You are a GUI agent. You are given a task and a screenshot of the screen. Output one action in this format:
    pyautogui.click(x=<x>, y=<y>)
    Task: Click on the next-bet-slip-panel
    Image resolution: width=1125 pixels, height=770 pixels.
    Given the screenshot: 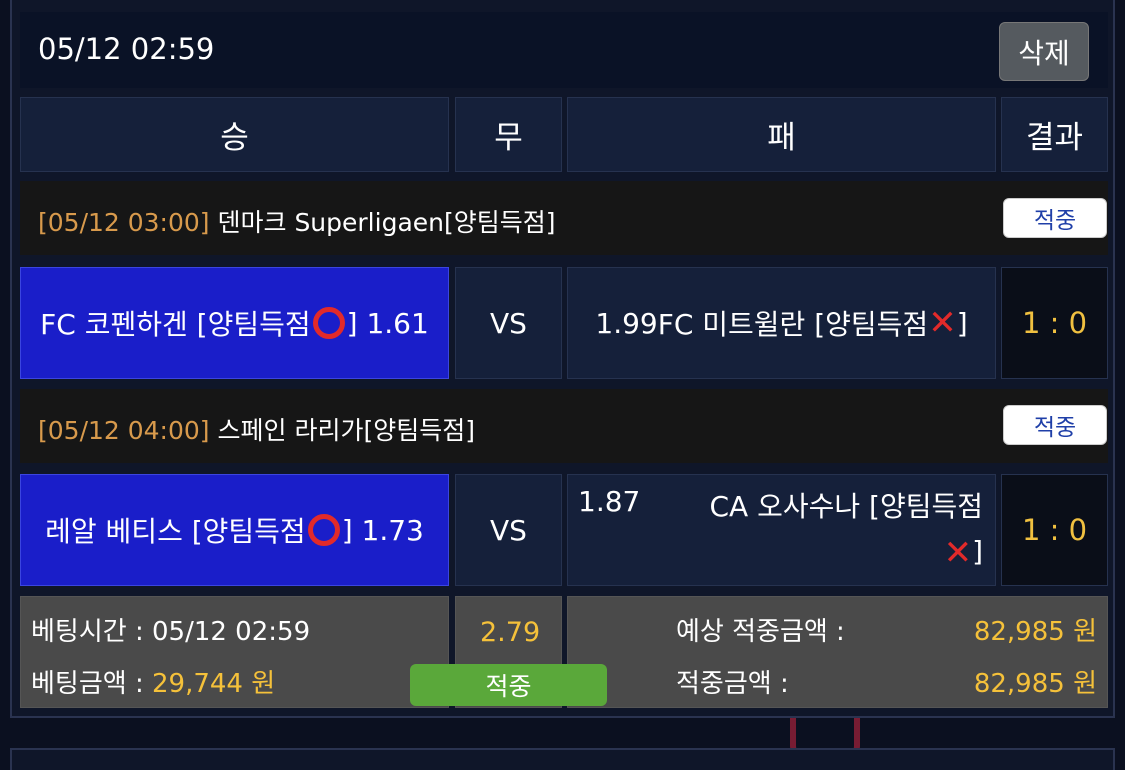 What is the action you would take?
    pyautogui.click(x=562, y=759)
    